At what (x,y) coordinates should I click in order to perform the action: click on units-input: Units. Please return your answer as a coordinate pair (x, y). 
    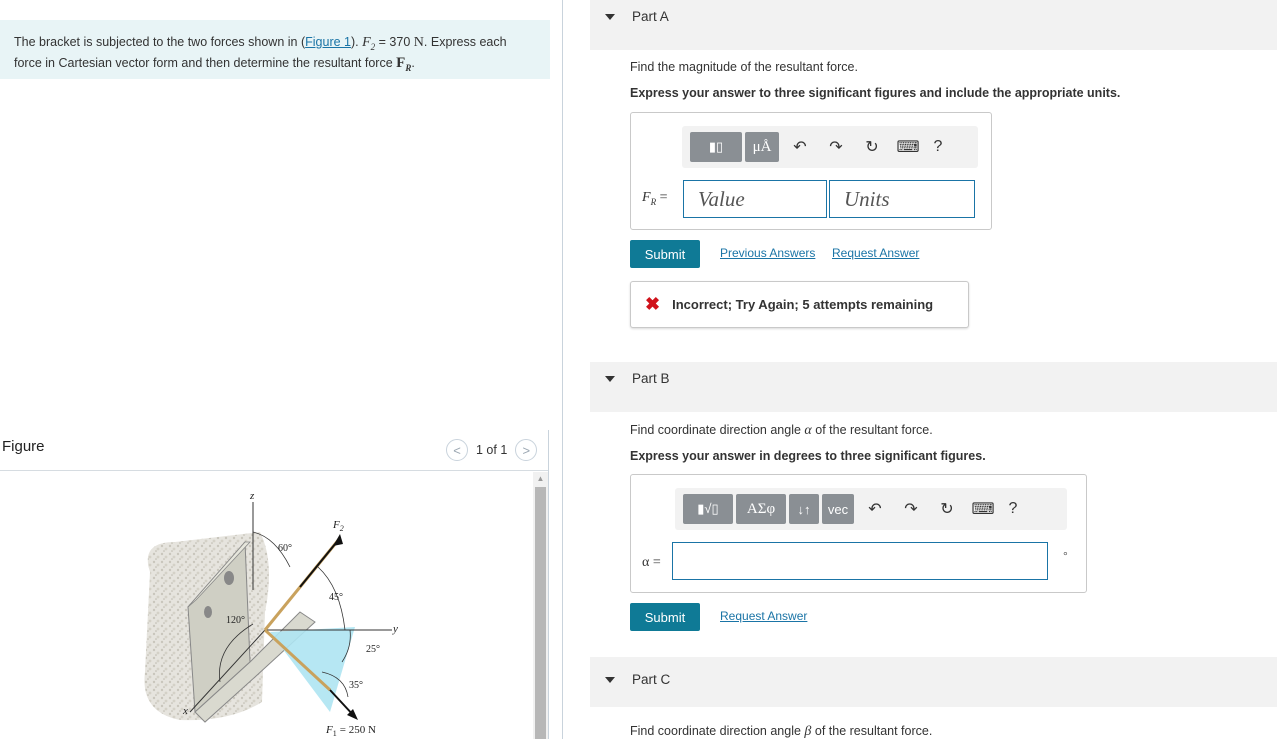
    Looking at the image, I should click on (902, 199).